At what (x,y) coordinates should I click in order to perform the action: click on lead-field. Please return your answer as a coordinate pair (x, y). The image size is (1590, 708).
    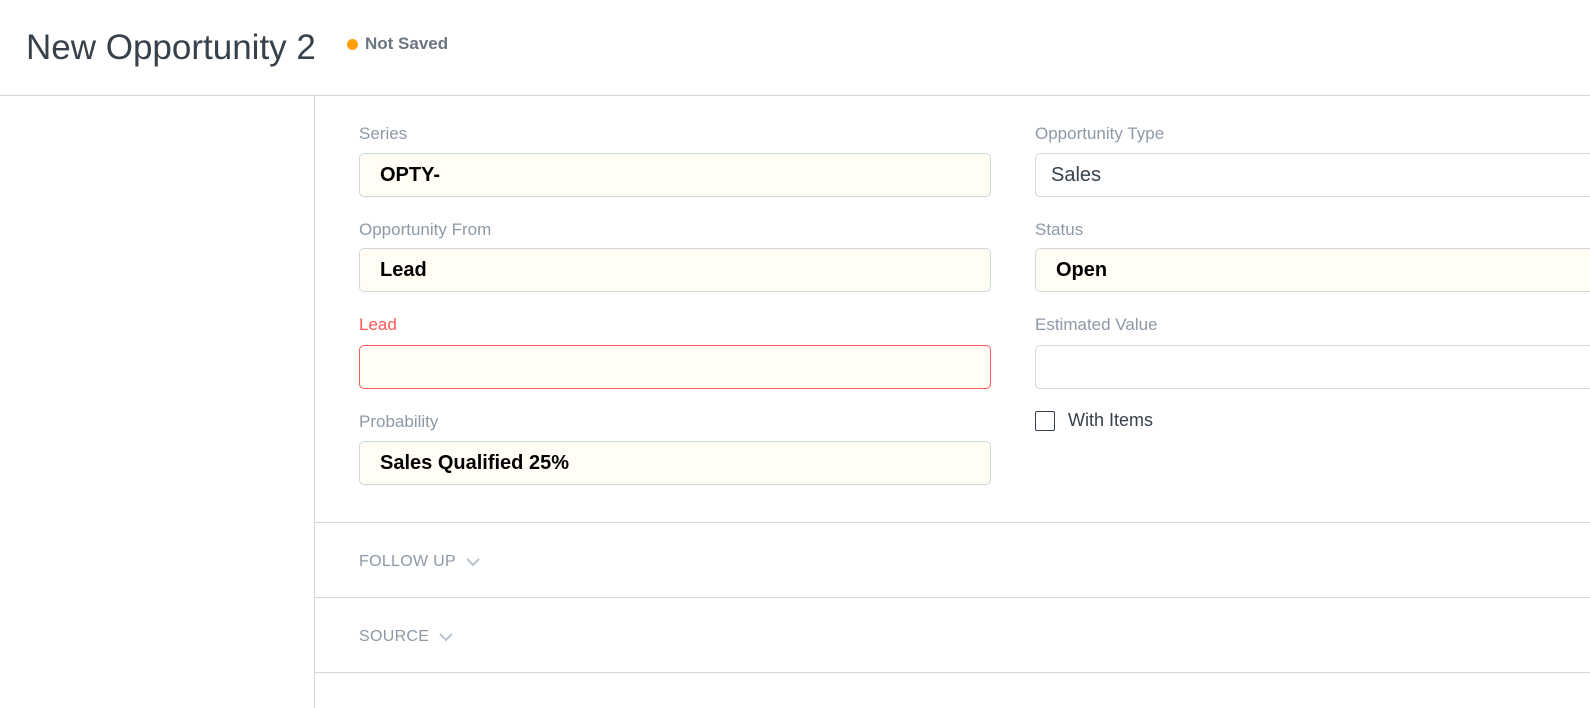
    Looking at the image, I should click on (675, 367).